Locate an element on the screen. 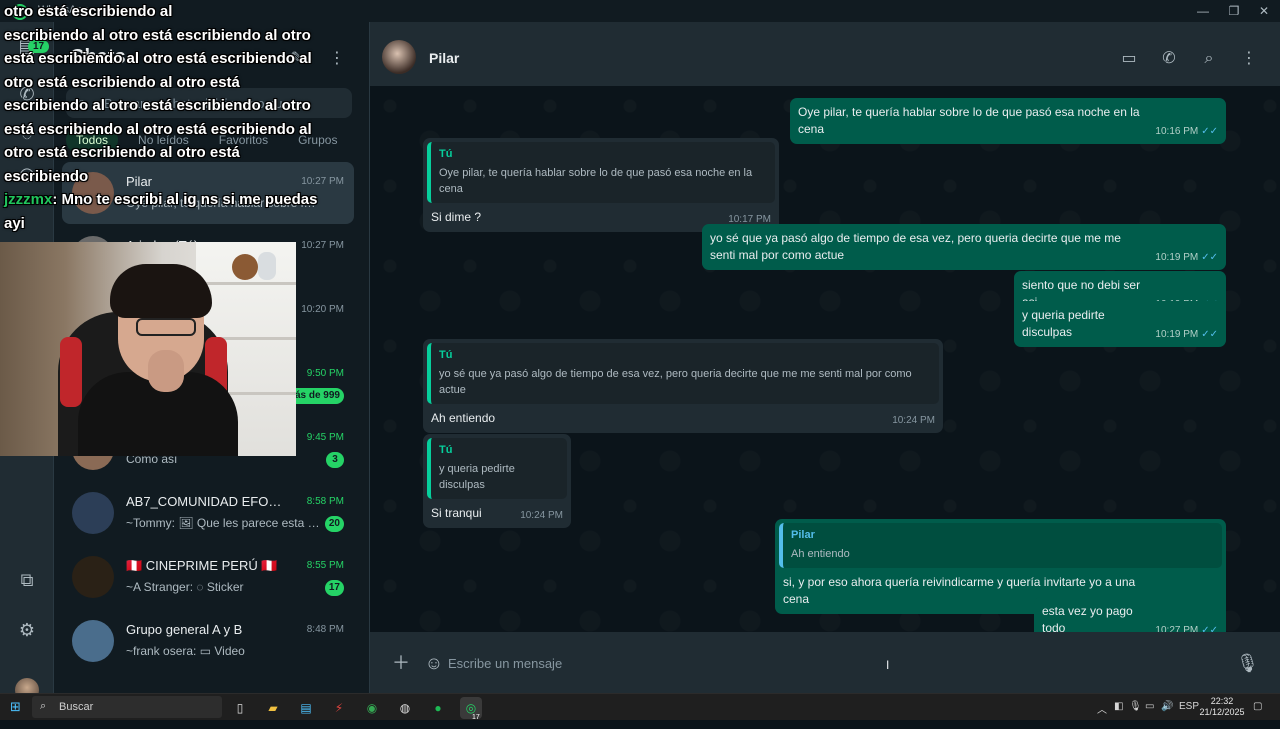 The image size is (1280, 729). overlay-chat-user: jzzzmx is located at coordinates (28, 199).